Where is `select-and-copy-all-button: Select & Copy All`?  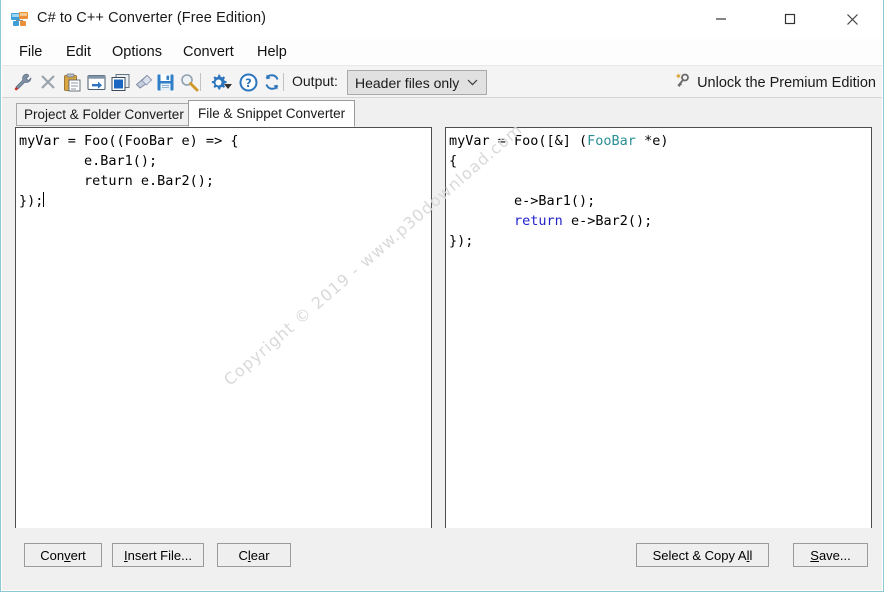 select-and-copy-all-button: Select & Copy All is located at coordinates (702, 555).